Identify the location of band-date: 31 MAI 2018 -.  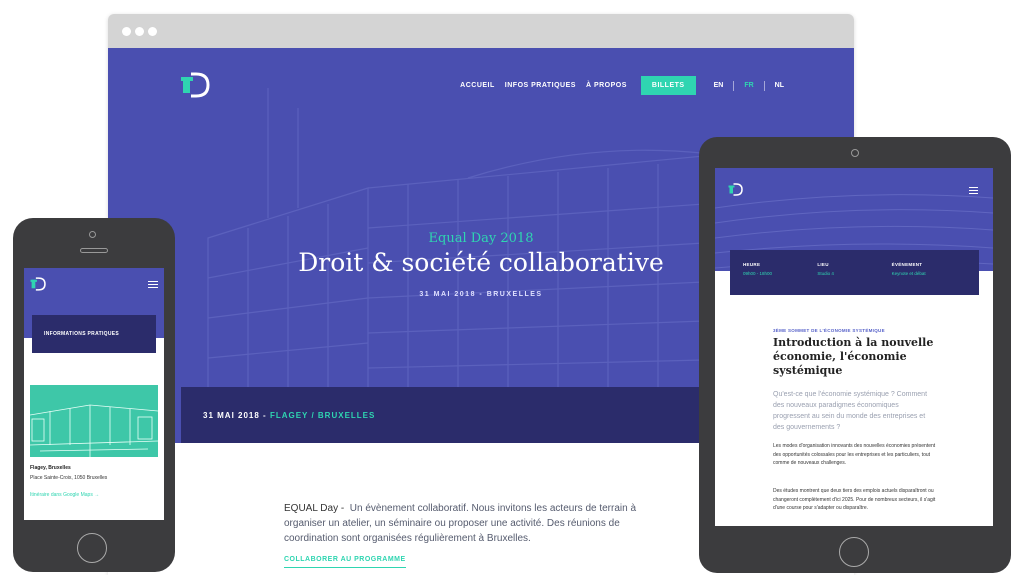
(235, 415).